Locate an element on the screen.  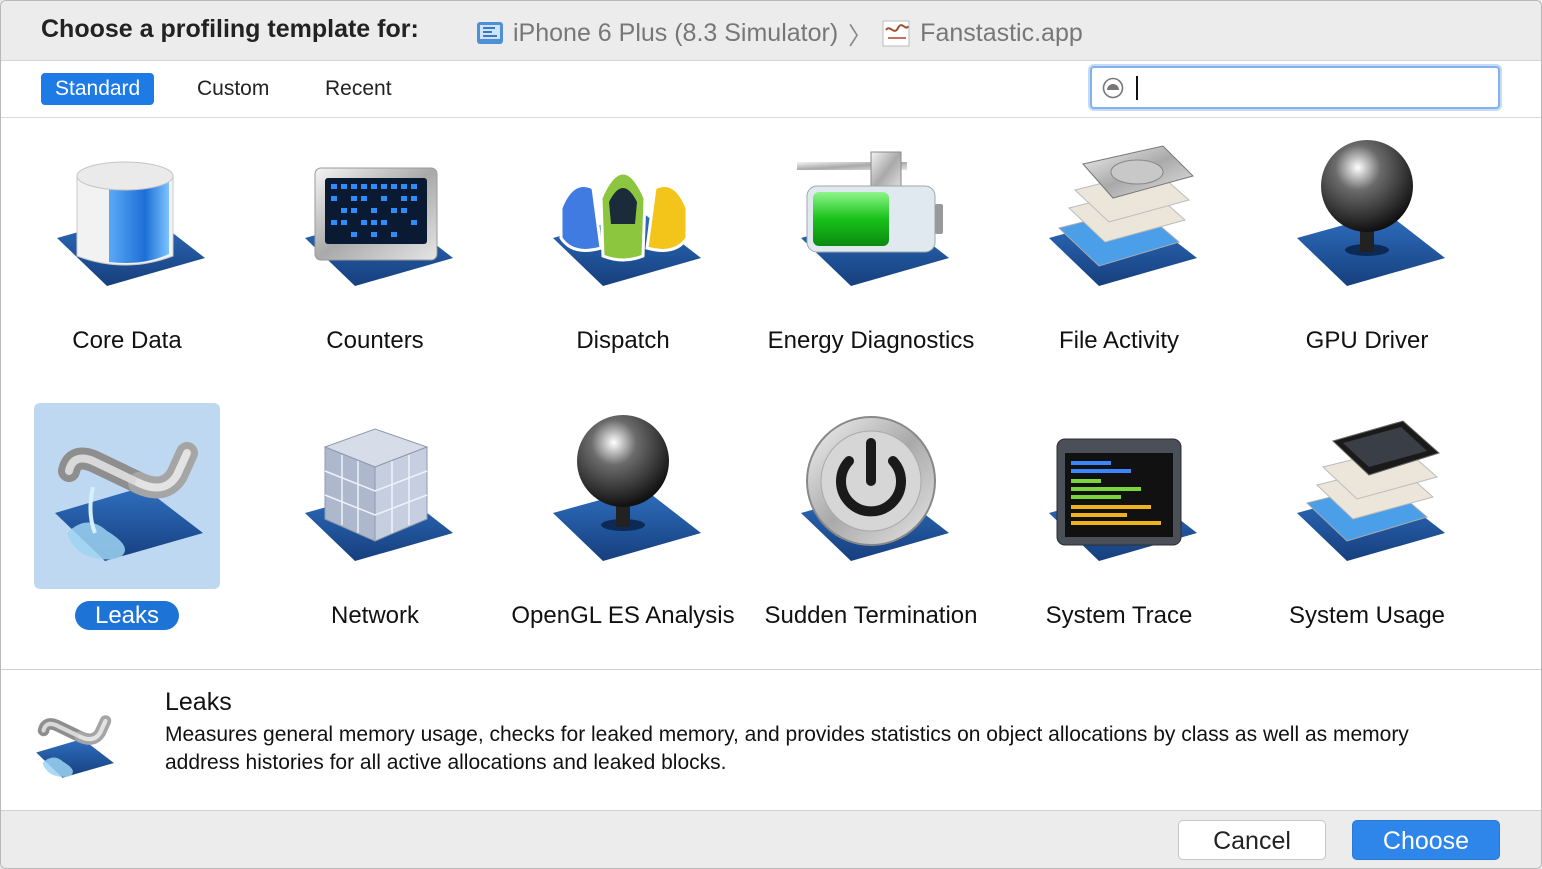
target-app: Fanstastic.app is located at coordinates (1001, 33).